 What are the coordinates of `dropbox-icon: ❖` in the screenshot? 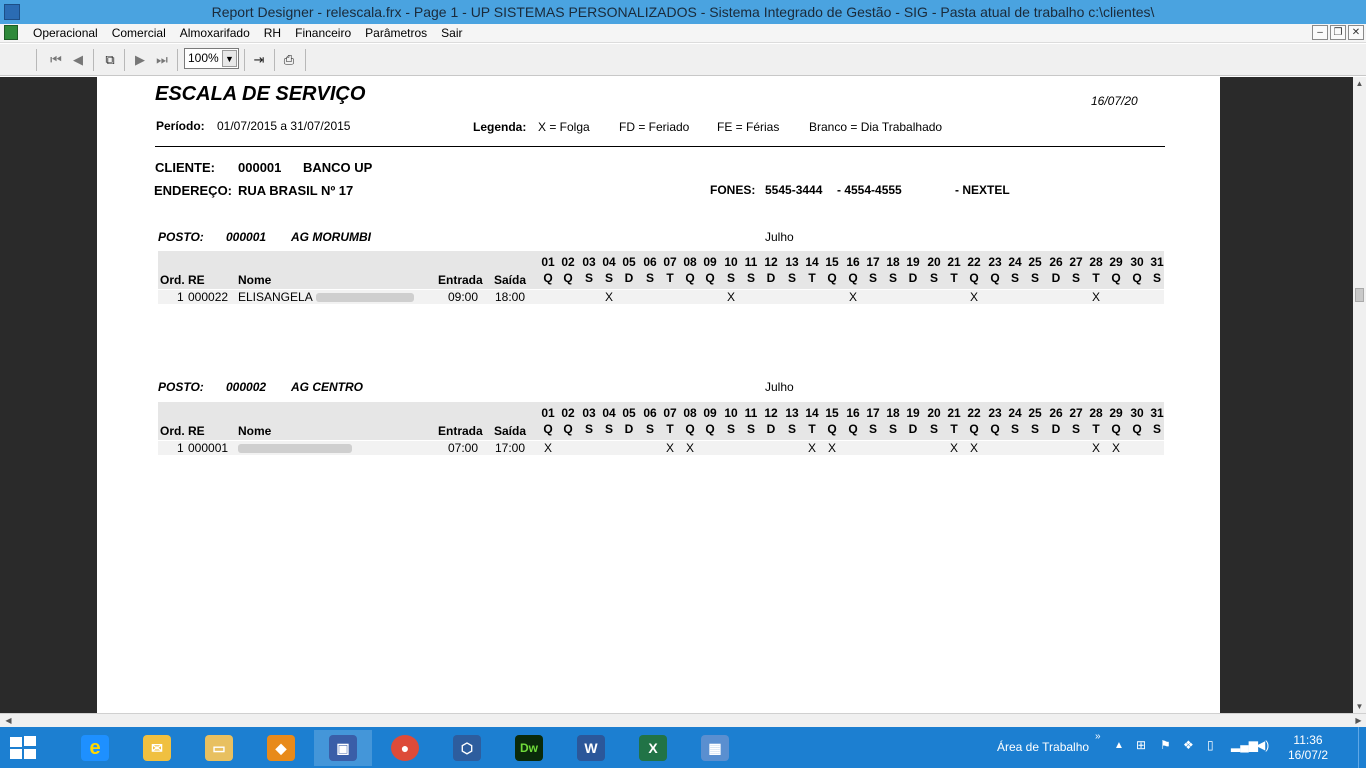 It's located at (1188, 745).